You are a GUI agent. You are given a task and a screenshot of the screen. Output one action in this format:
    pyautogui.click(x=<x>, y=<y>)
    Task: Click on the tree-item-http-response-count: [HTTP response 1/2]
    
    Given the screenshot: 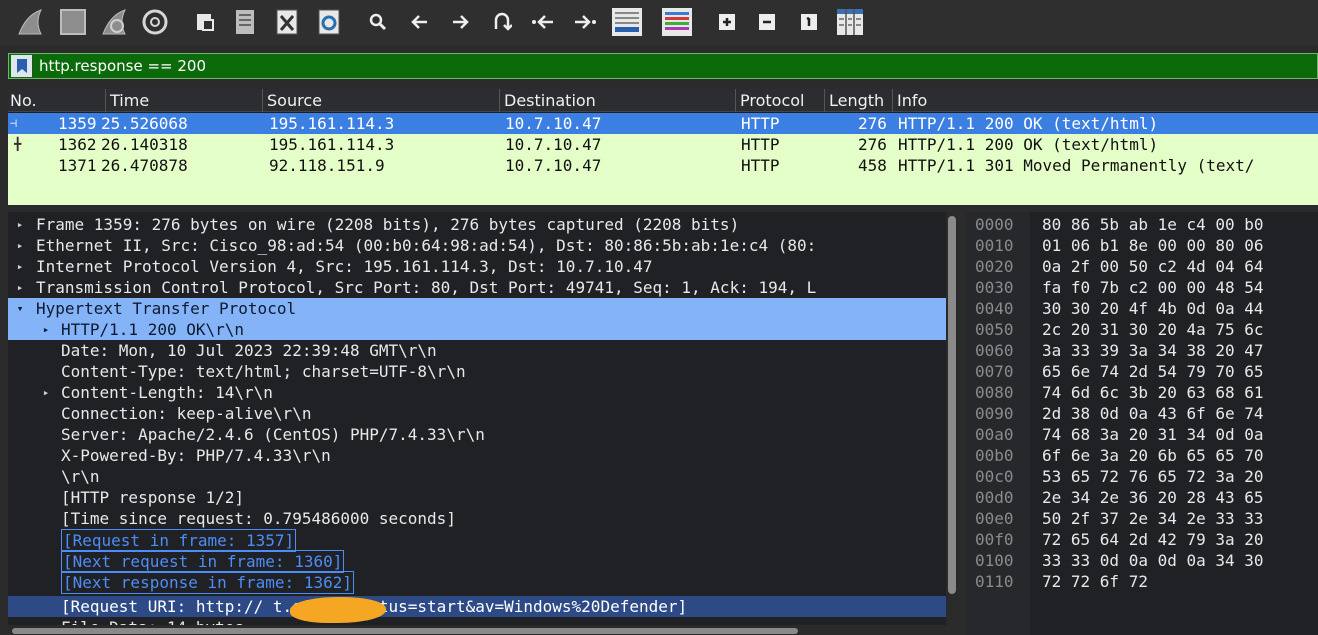 What is the action you would take?
    pyautogui.click(x=477, y=497)
    